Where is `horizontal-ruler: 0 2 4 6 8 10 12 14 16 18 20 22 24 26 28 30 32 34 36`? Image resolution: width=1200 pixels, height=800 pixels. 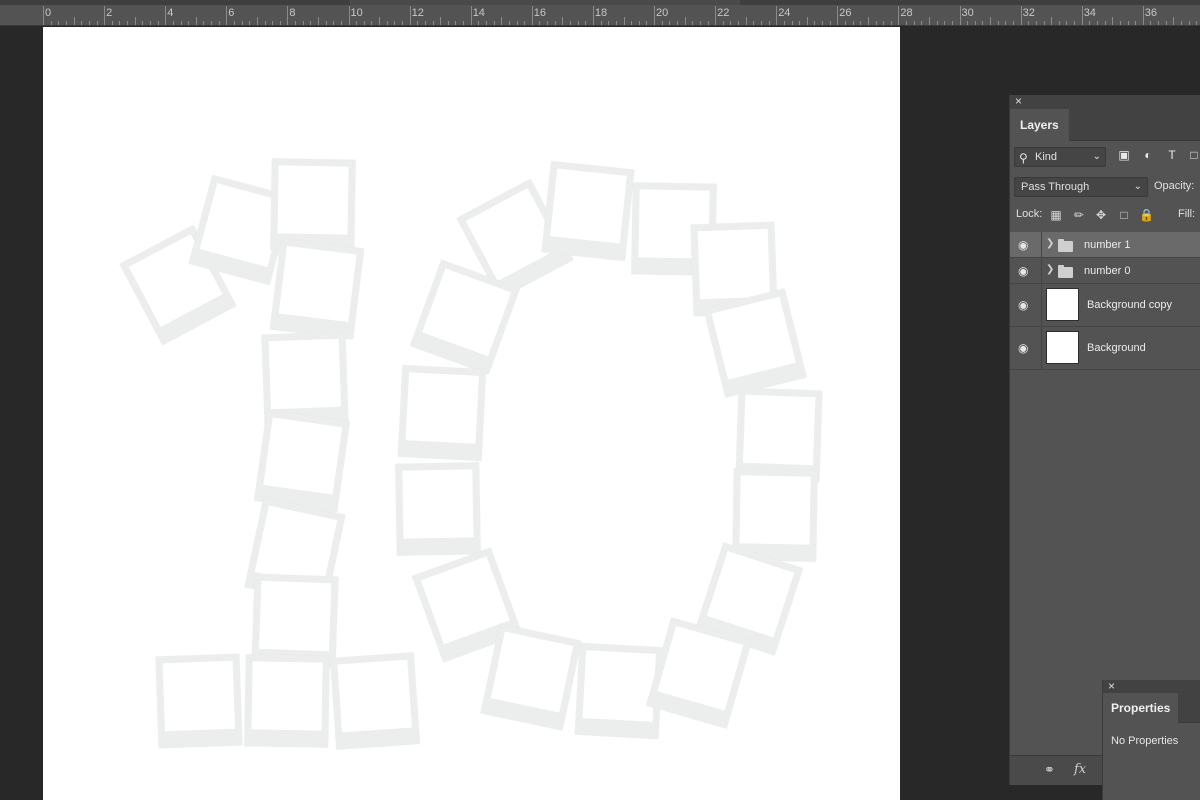 horizontal-ruler: 0 2 4 6 8 10 12 14 16 18 20 22 24 26 28 30 32 34 36 is located at coordinates (600, 13).